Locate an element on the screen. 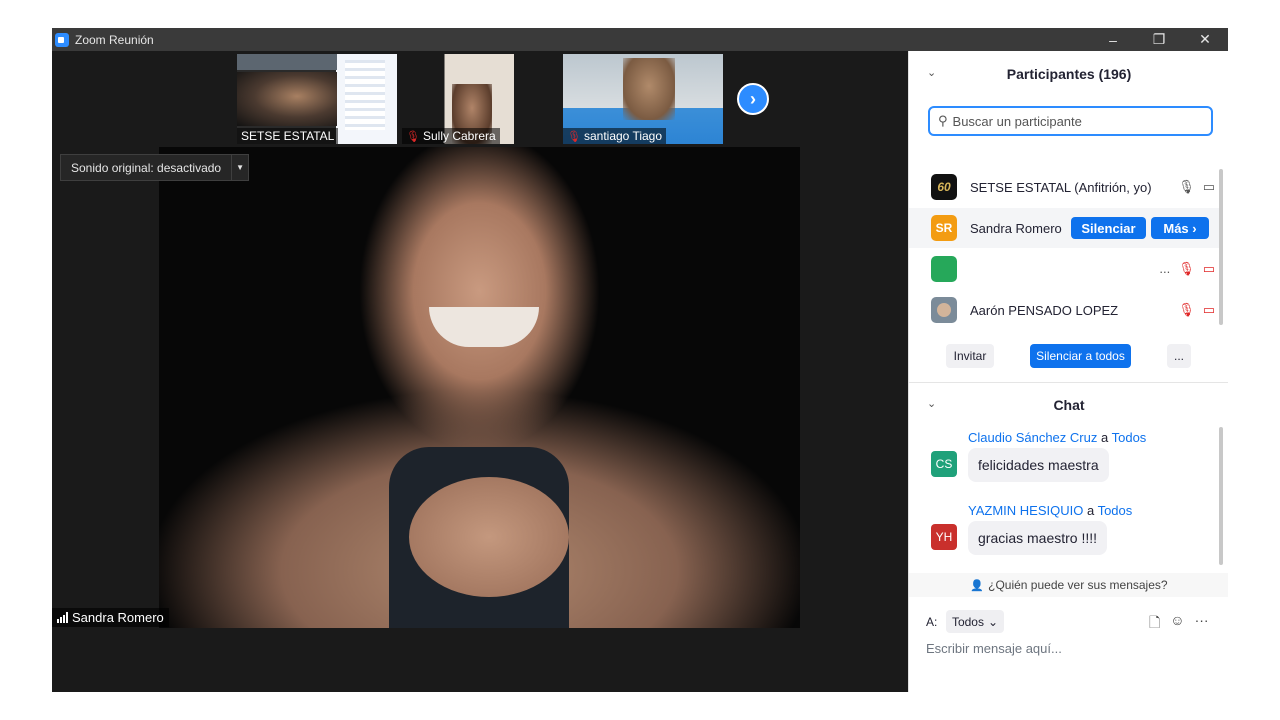 The image size is (1280, 720). participant-name: Aarón PENSADO LOPEZ is located at coordinates (1044, 310).